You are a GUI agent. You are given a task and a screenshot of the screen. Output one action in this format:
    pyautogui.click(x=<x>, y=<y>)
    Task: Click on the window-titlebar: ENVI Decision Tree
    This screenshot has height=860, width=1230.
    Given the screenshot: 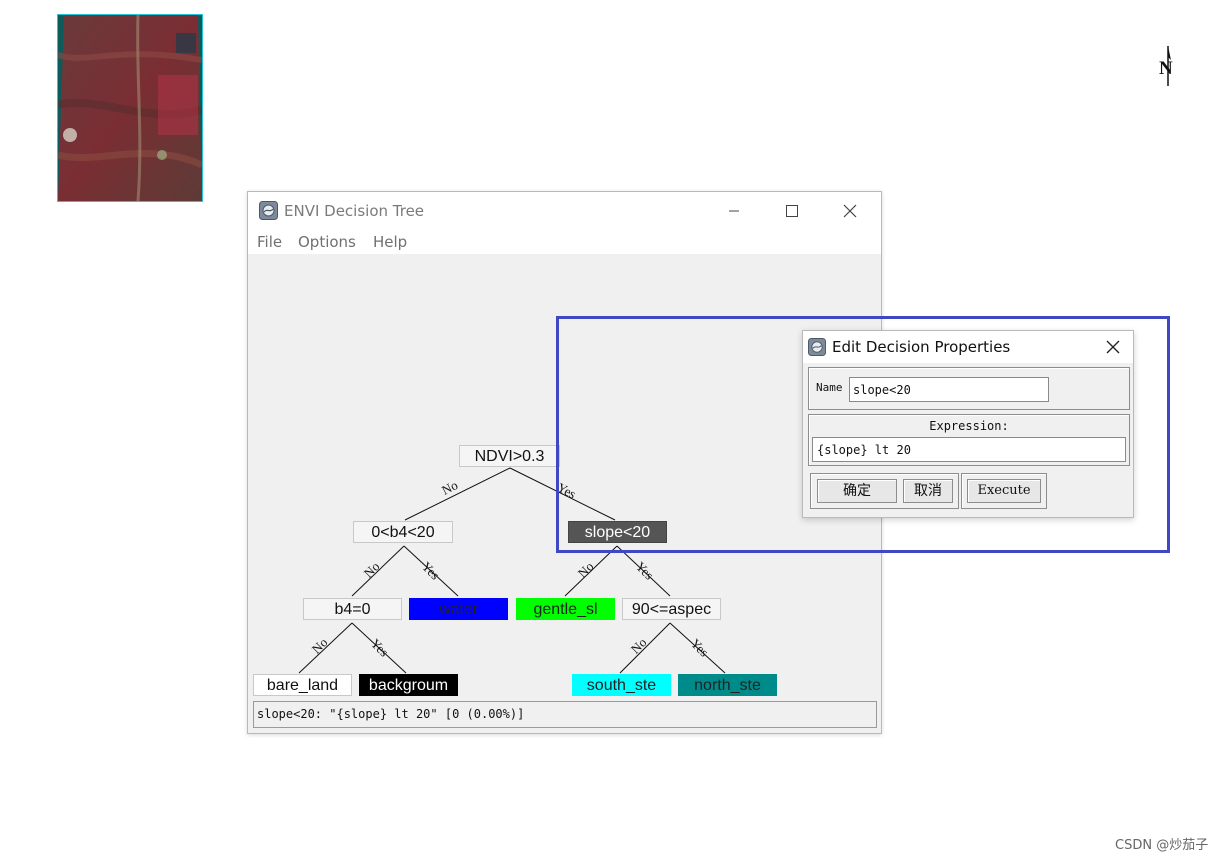 What is the action you would take?
    pyautogui.click(x=564, y=211)
    